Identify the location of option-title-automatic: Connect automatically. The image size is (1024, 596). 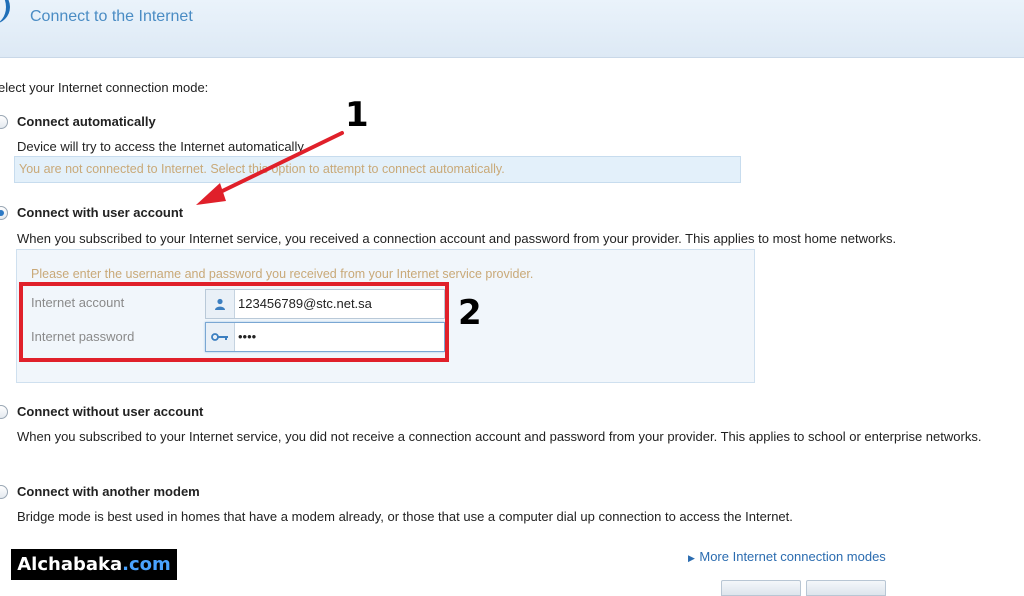
(86, 121).